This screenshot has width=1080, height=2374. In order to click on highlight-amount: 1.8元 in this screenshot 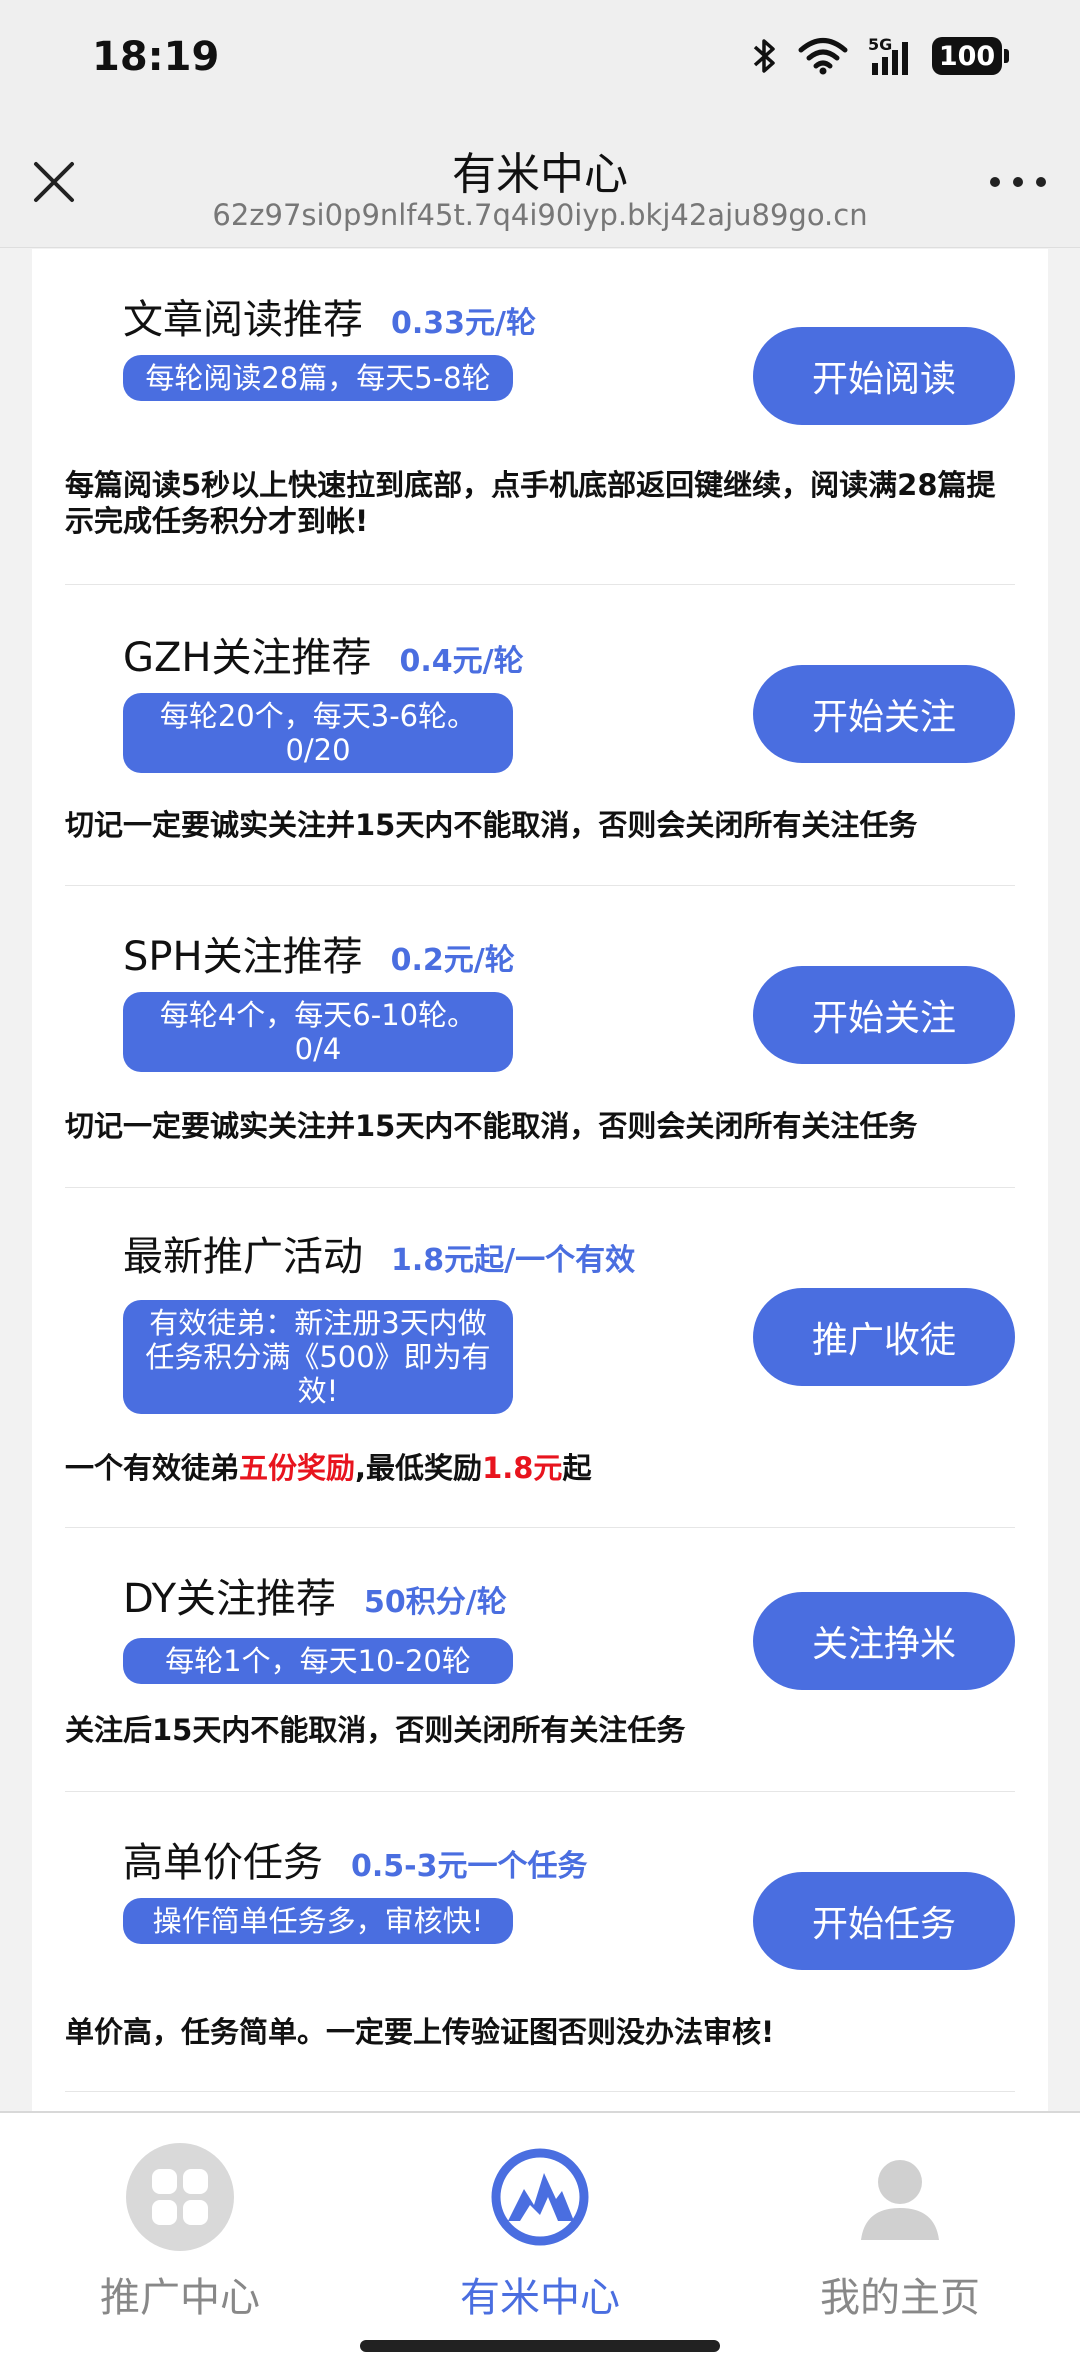, I will do `click(522, 1468)`.